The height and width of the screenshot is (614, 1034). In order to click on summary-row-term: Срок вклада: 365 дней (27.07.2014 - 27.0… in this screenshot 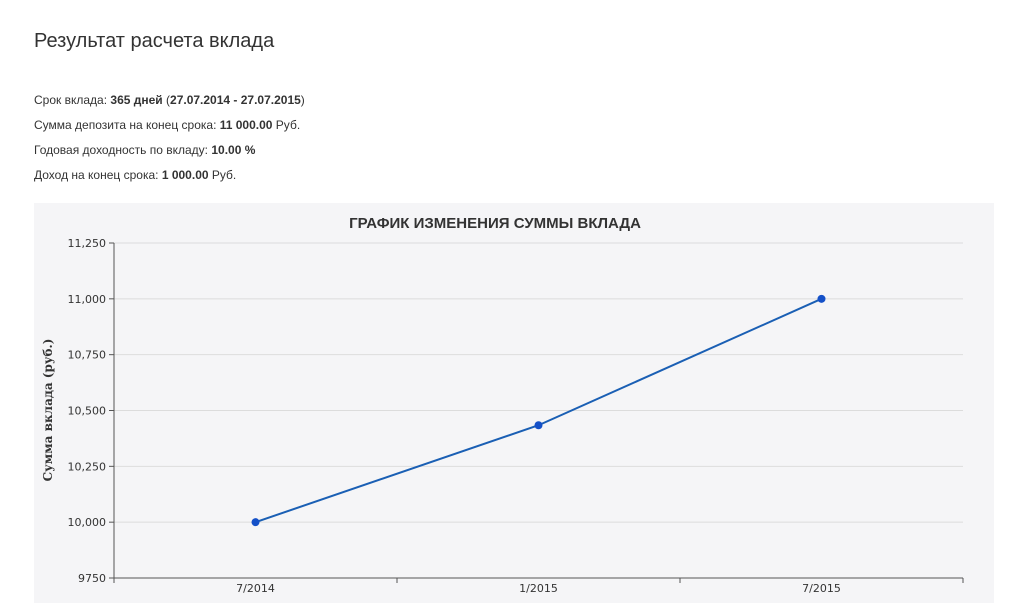, I will do `click(169, 100)`.